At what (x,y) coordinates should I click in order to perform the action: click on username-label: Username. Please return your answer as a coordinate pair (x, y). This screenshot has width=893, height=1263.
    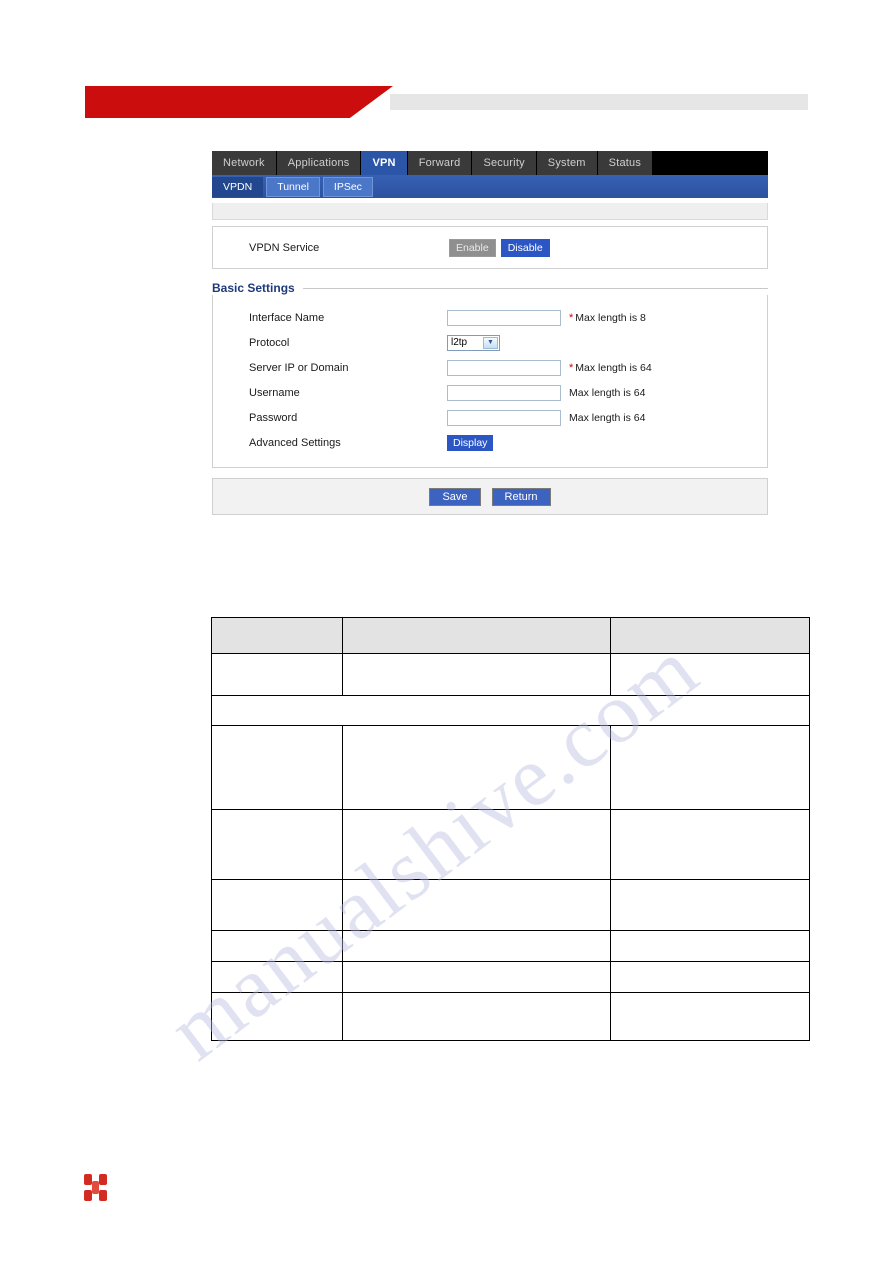
    Looking at the image, I should click on (274, 392).